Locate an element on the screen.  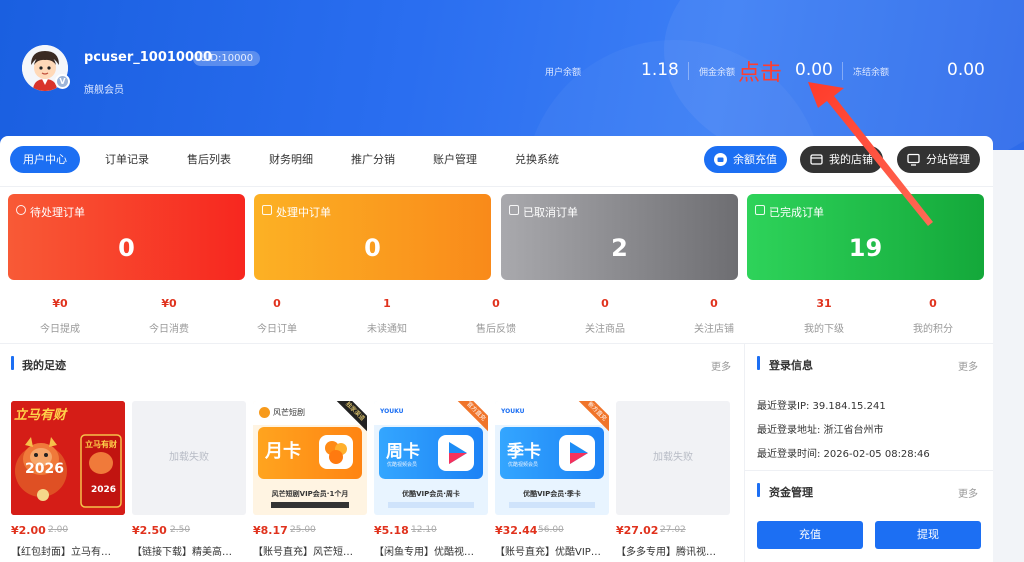
mini-stat-label: 售后反馈 is located at coordinates (496, 329).